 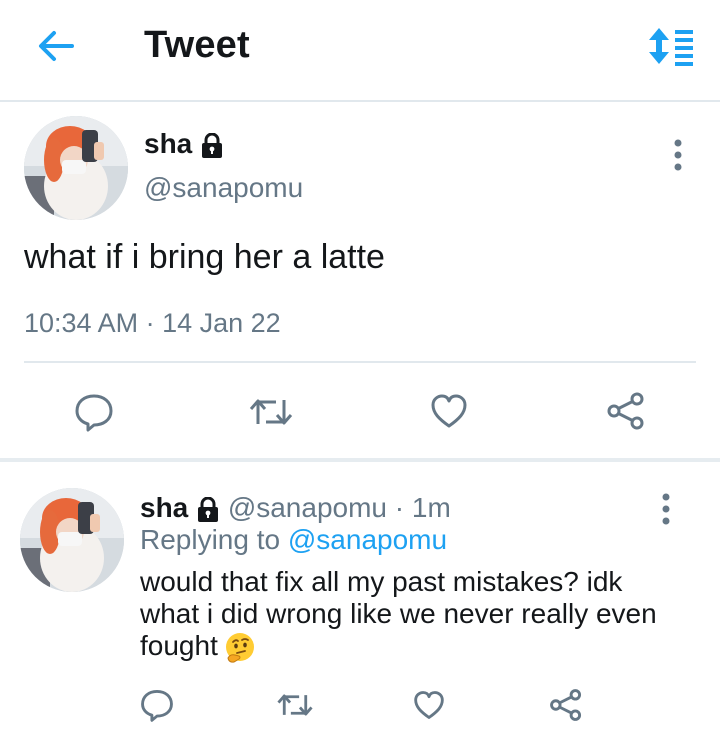 I want to click on reply-header: sha @sanapomu · 1m, so click(x=295, y=508).